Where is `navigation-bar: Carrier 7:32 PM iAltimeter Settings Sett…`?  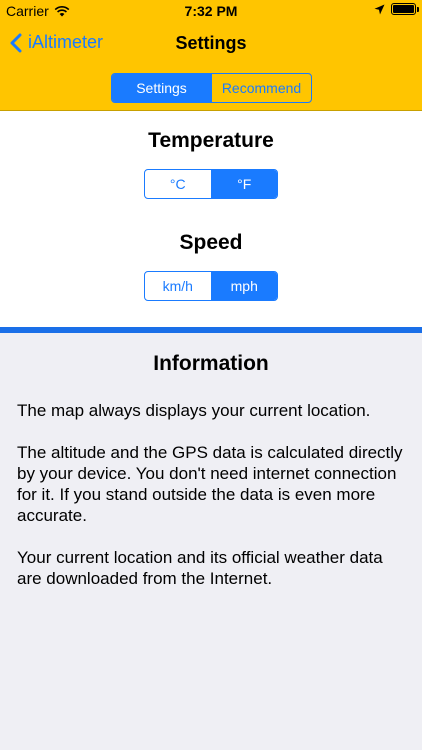 navigation-bar: Carrier 7:32 PM iAltimeter Settings Sett… is located at coordinates (211, 55).